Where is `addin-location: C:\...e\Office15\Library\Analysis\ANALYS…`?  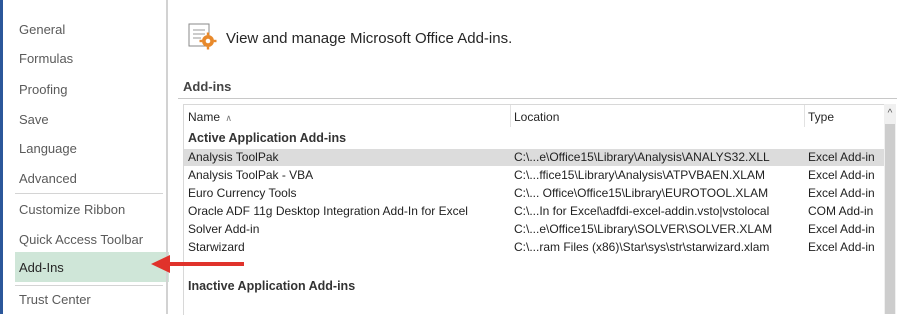 addin-location: C:\...e\Office15\Library\Analysis\ANALYS… is located at coordinates (642, 157).